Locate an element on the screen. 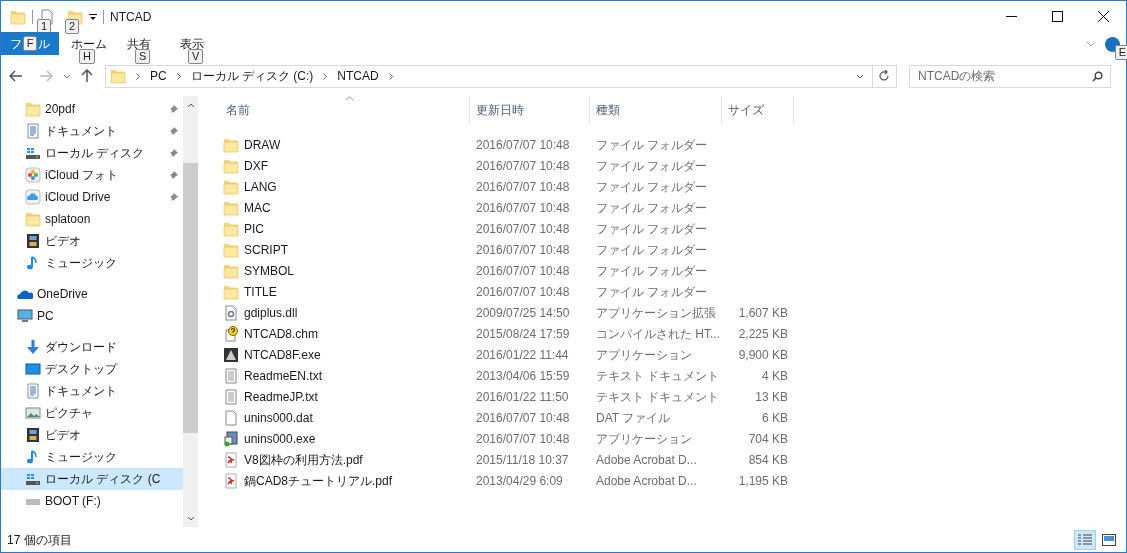  text-file-icon is located at coordinates (231, 375).